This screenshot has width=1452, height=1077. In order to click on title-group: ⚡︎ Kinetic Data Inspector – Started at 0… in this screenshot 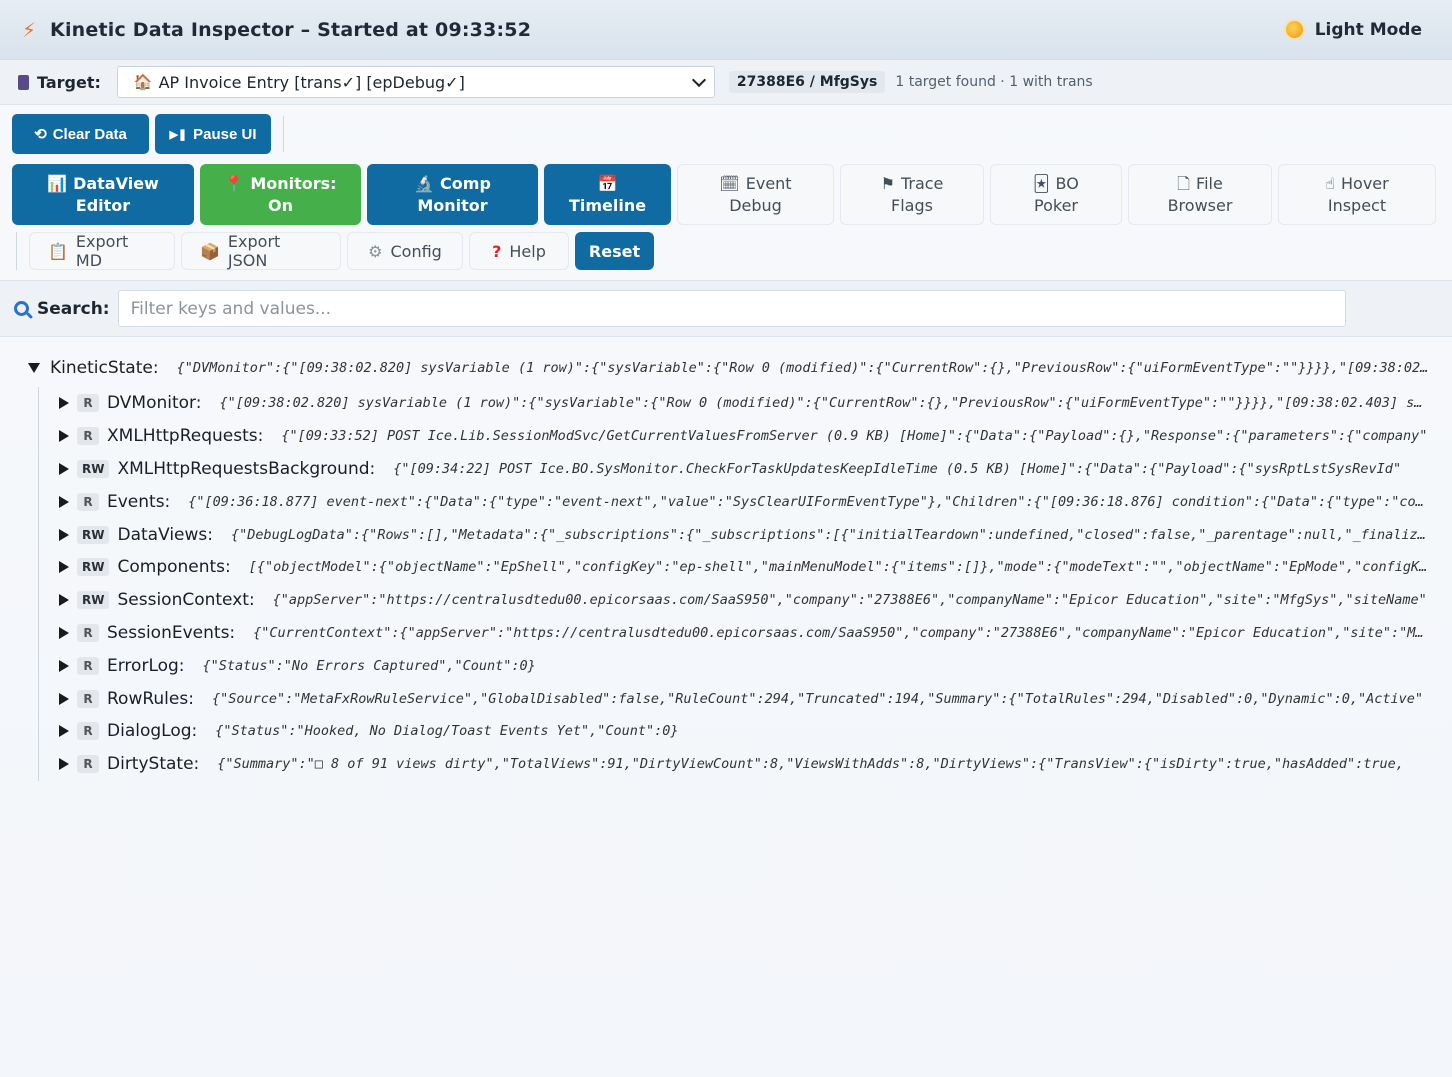, I will do `click(276, 30)`.